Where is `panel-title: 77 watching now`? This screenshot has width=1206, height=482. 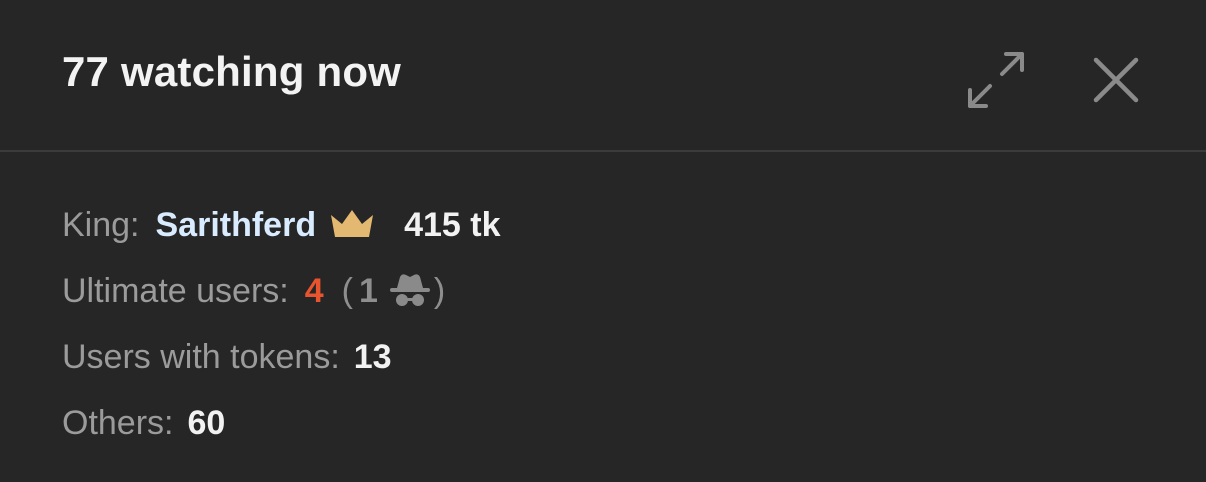
panel-title: 77 watching now is located at coordinates (232, 71).